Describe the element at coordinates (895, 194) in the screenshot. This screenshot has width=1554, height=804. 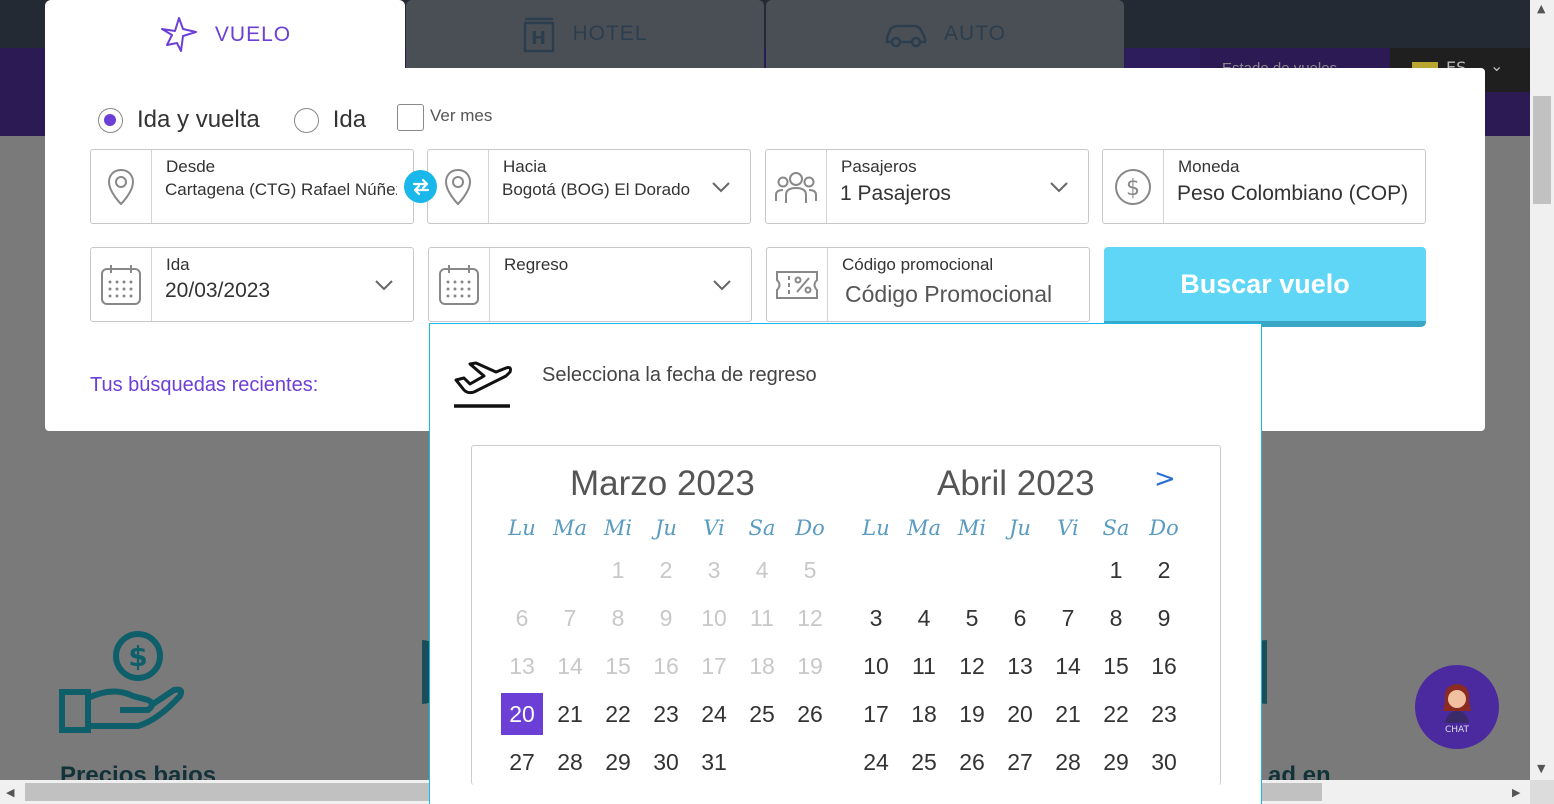
I see `passengers-value: 1 Pasajeros` at that location.